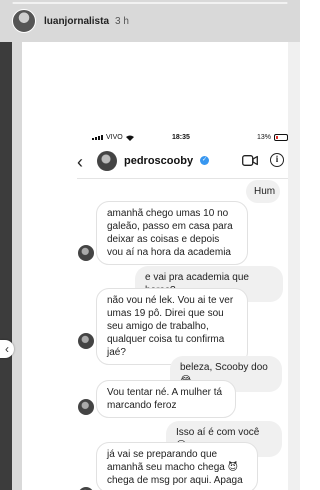 The width and height of the screenshot is (320, 490). I want to click on battery-percentage: 13%, so click(264, 137).